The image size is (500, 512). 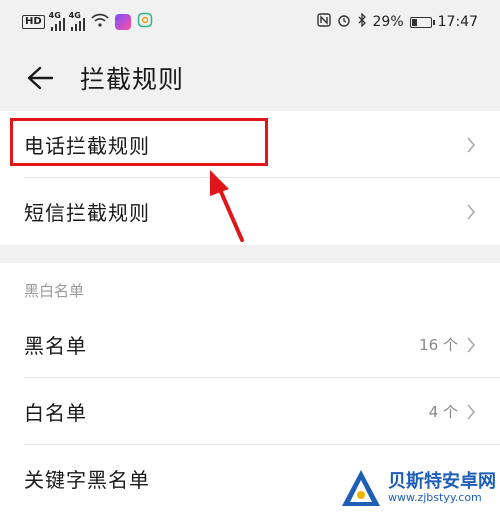 I want to click on blacklist-label: 黑名单, so click(x=55, y=346).